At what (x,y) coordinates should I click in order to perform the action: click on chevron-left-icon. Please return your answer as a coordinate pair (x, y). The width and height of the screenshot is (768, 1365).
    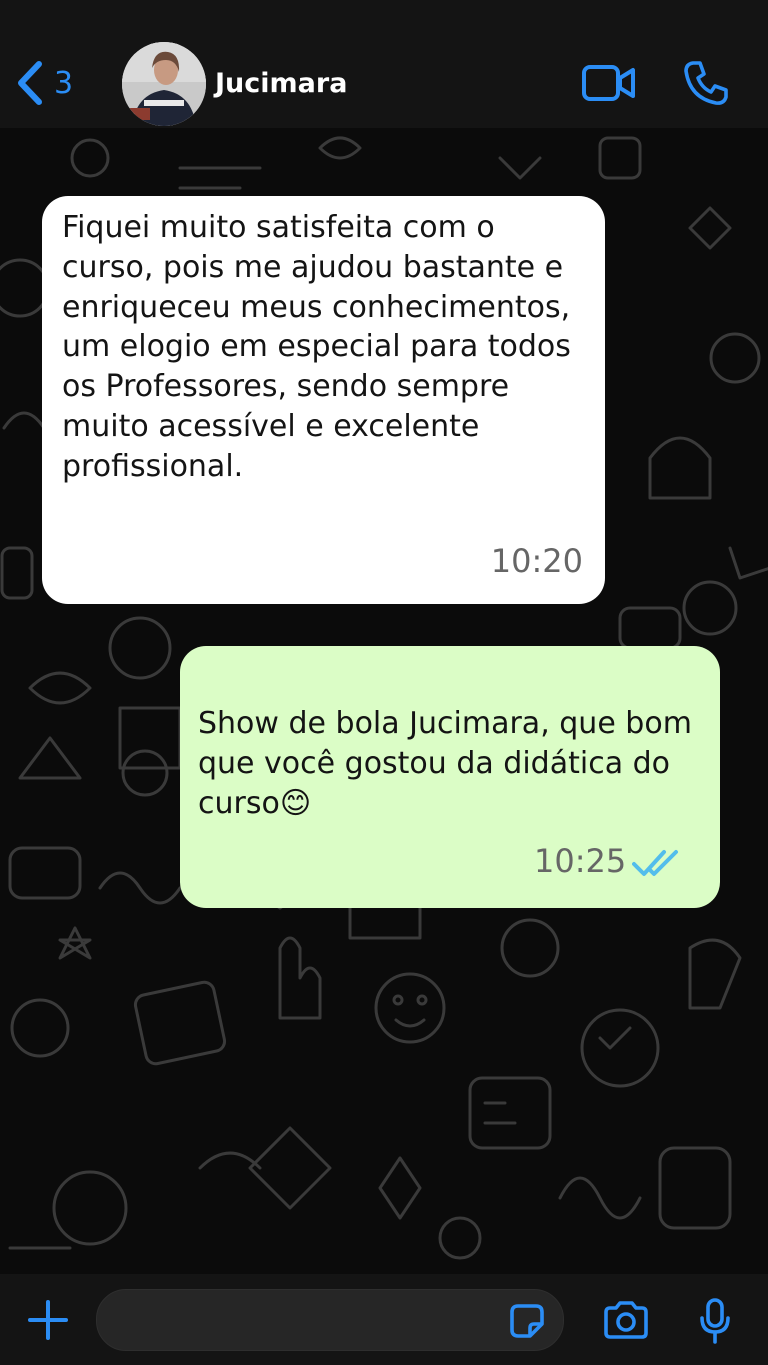
    Looking at the image, I should click on (30, 83).